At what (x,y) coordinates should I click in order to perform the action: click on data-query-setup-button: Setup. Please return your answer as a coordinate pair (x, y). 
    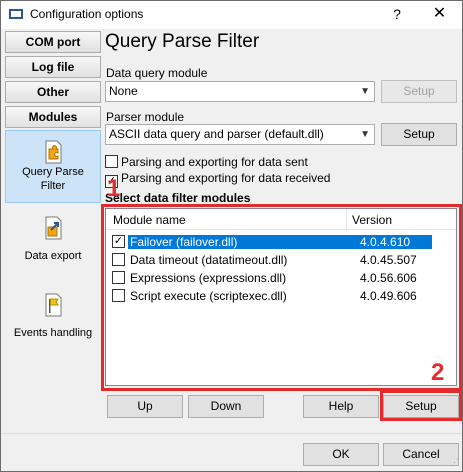
    Looking at the image, I should click on (419, 91).